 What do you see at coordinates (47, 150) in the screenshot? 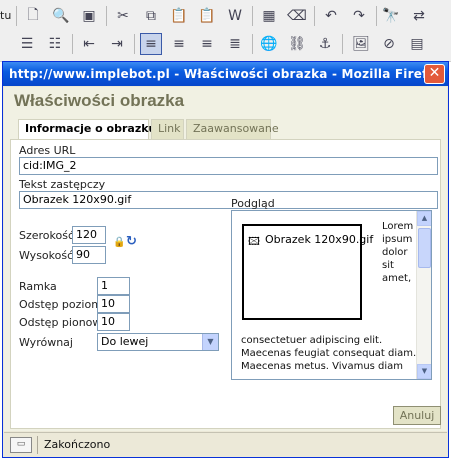
I see `url-label: Adres URL` at bounding box center [47, 150].